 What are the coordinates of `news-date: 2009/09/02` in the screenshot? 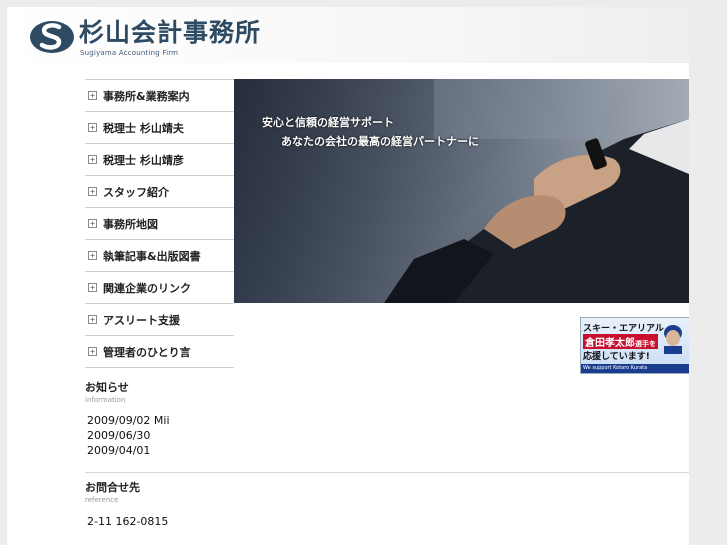 It's located at (119, 420).